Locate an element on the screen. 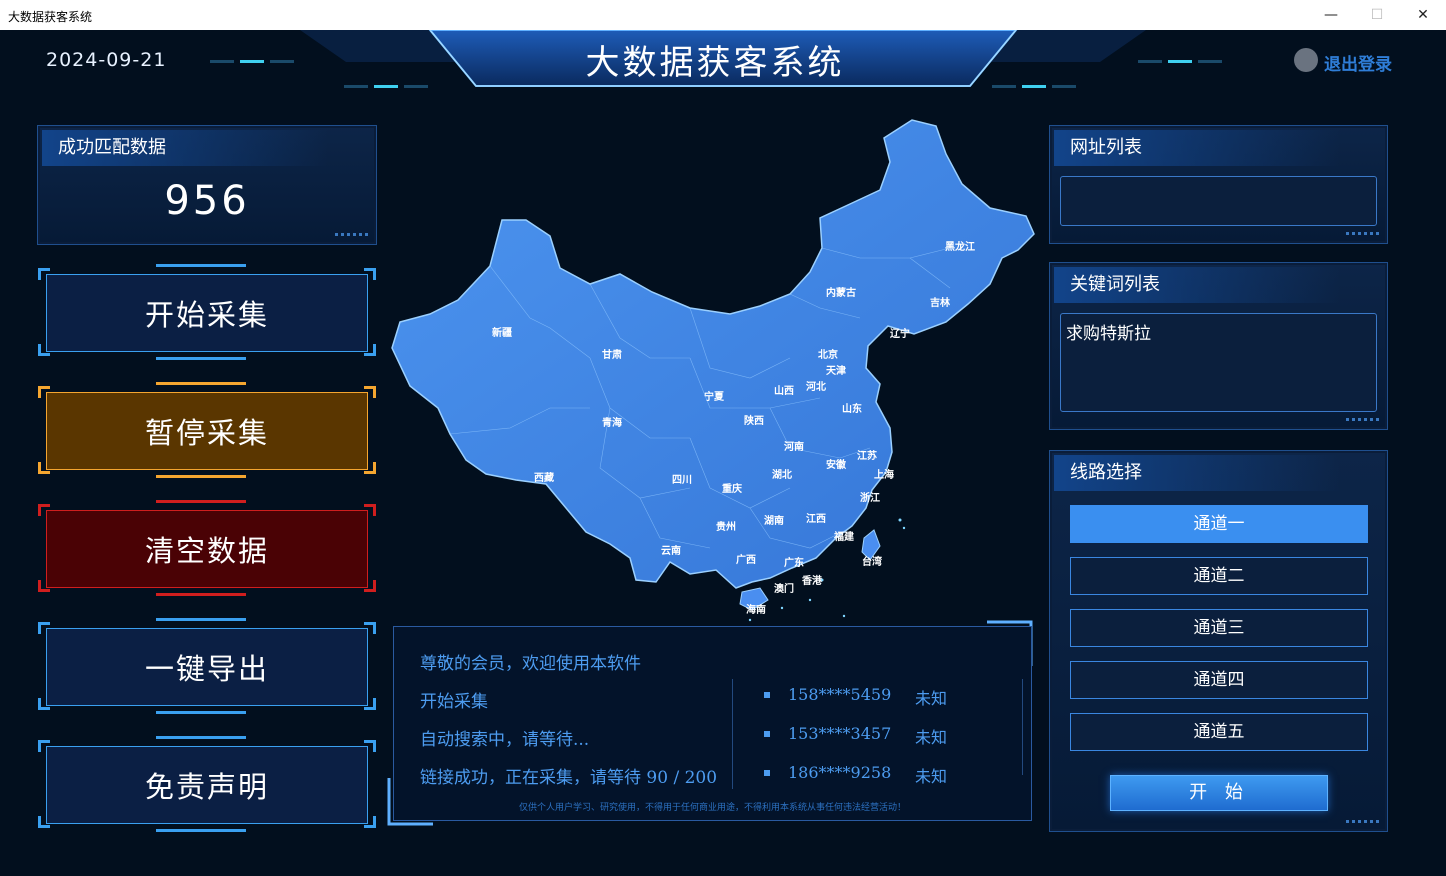 Image resolution: width=1446 pixels, height=876 pixels. clear-data-button: 清空数据 is located at coordinates (207, 548).